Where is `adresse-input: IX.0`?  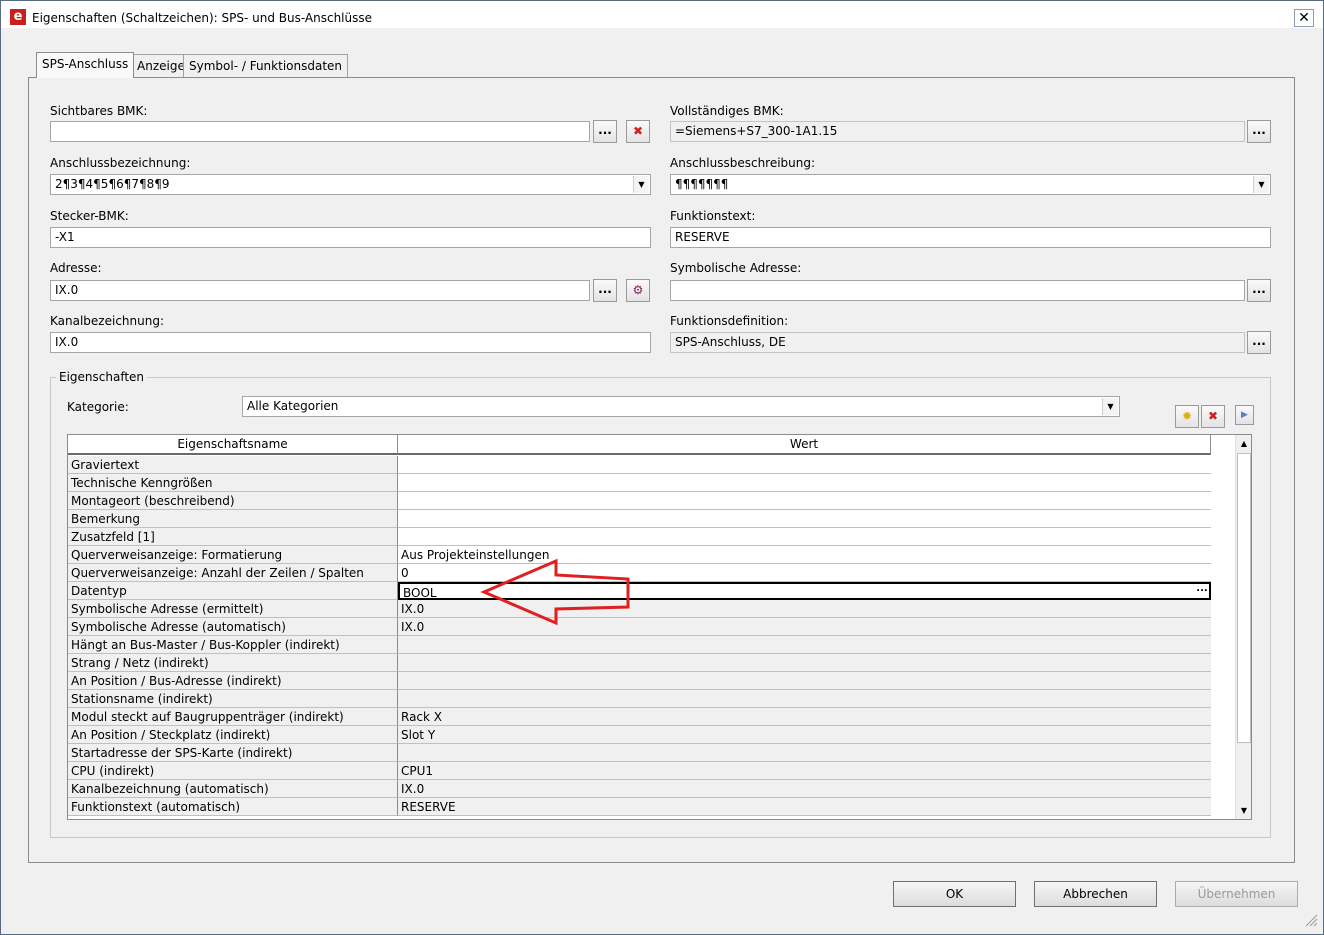 adresse-input: IX.0 is located at coordinates (320, 290).